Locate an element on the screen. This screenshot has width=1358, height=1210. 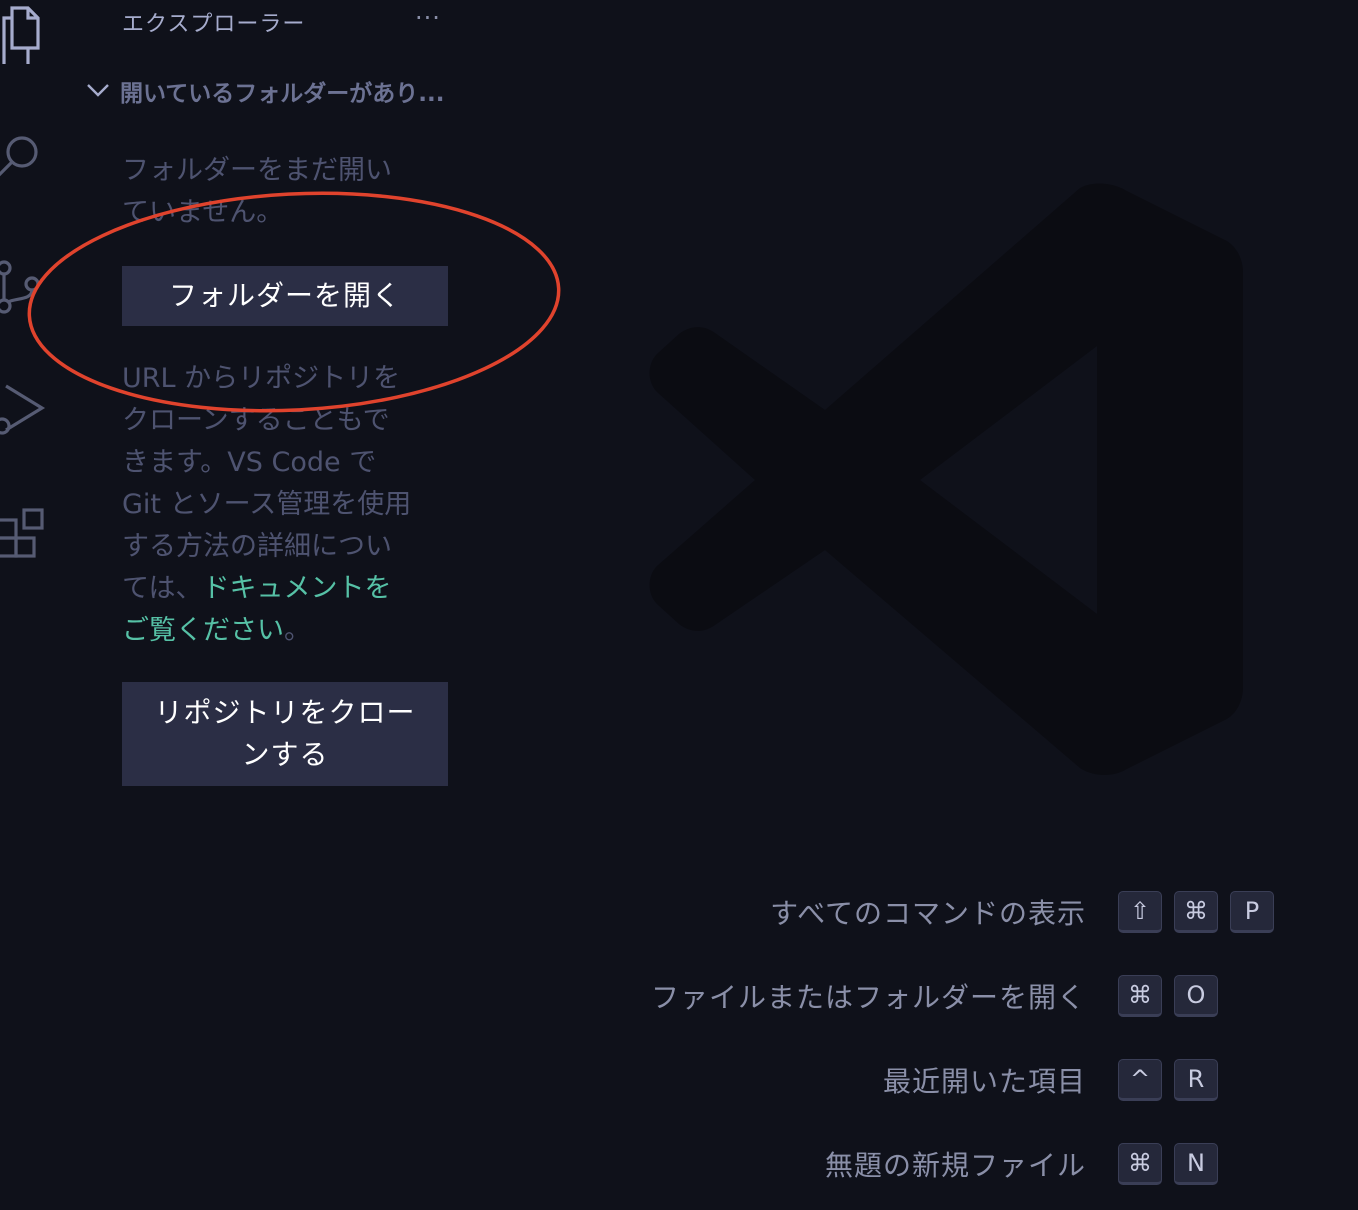
no-folder-message: フォルダーをまだ開い ていません。 is located at coordinates (287, 192).